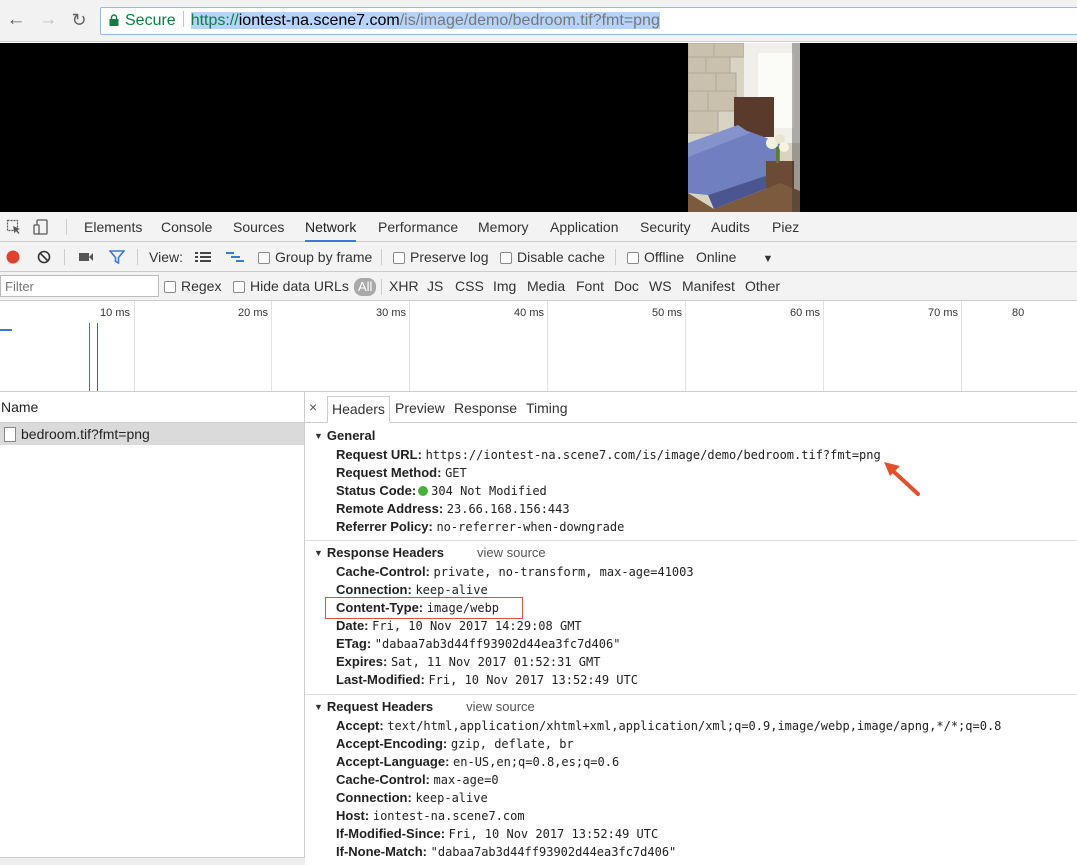 The width and height of the screenshot is (1077, 865). I want to click on filter-input, so click(79, 286).